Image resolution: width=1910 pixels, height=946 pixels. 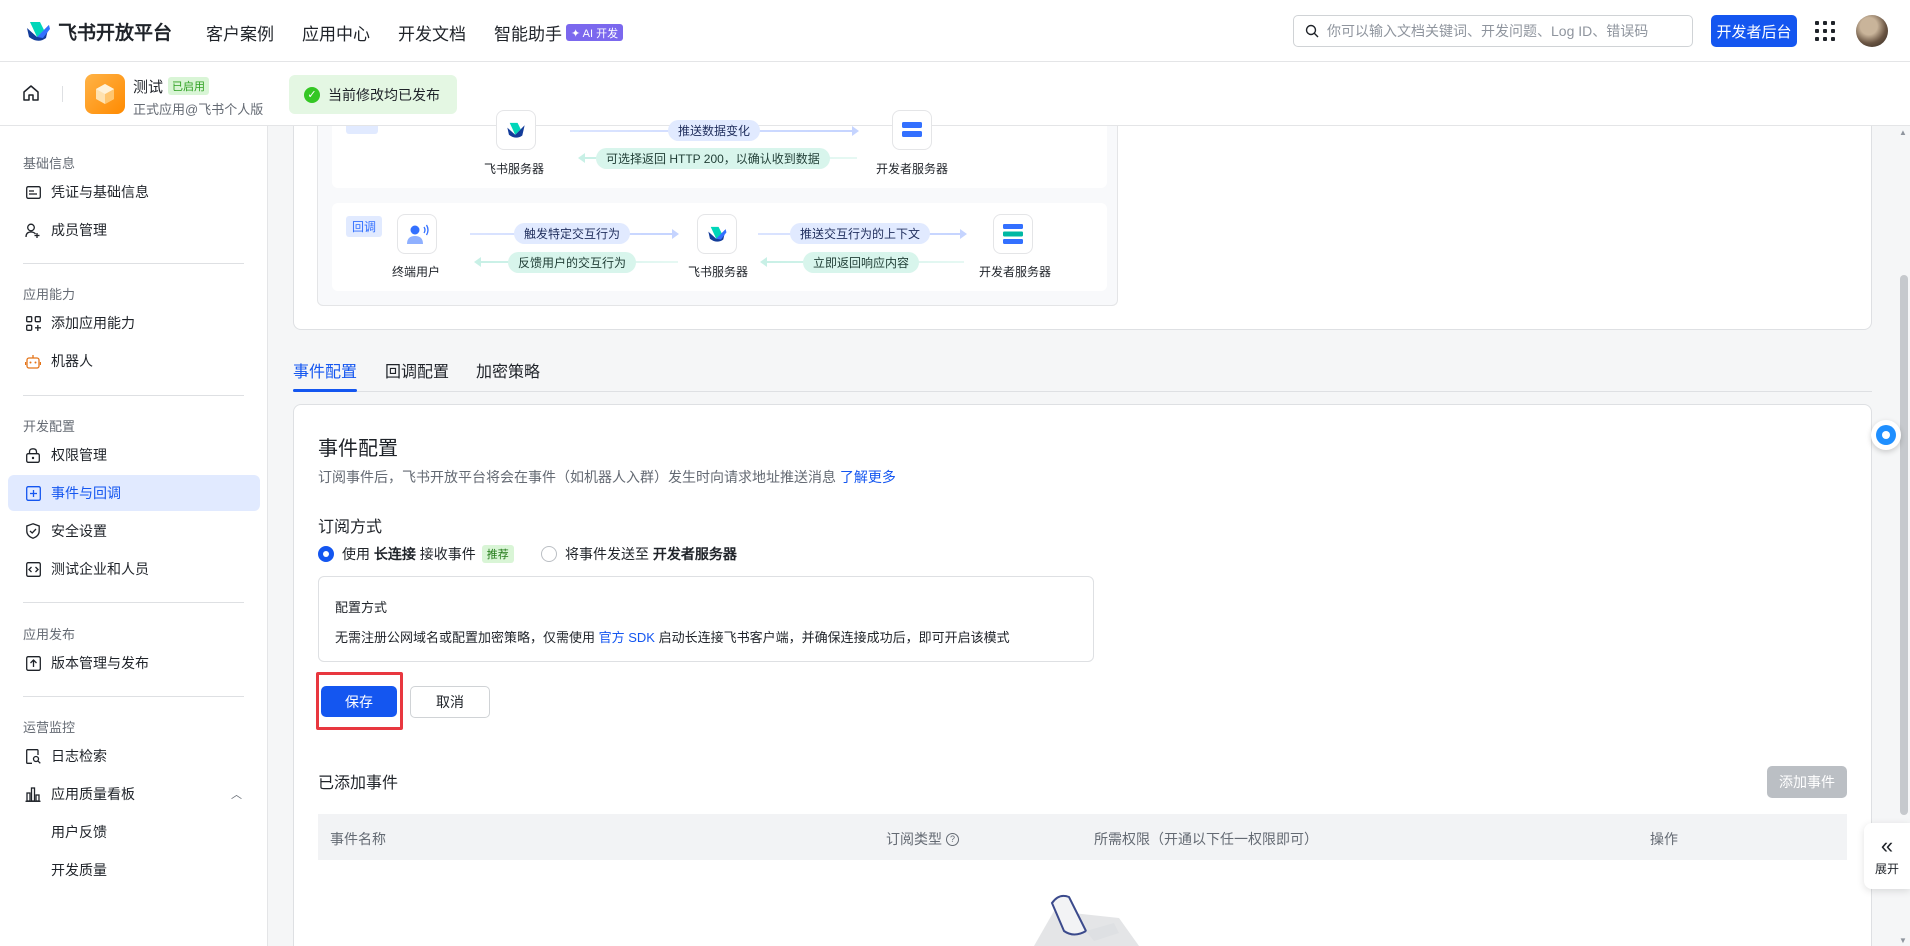 What do you see at coordinates (134, 870) in the screenshot?
I see `sidebar-item-dev-quality: 开发质量` at bounding box center [134, 870].